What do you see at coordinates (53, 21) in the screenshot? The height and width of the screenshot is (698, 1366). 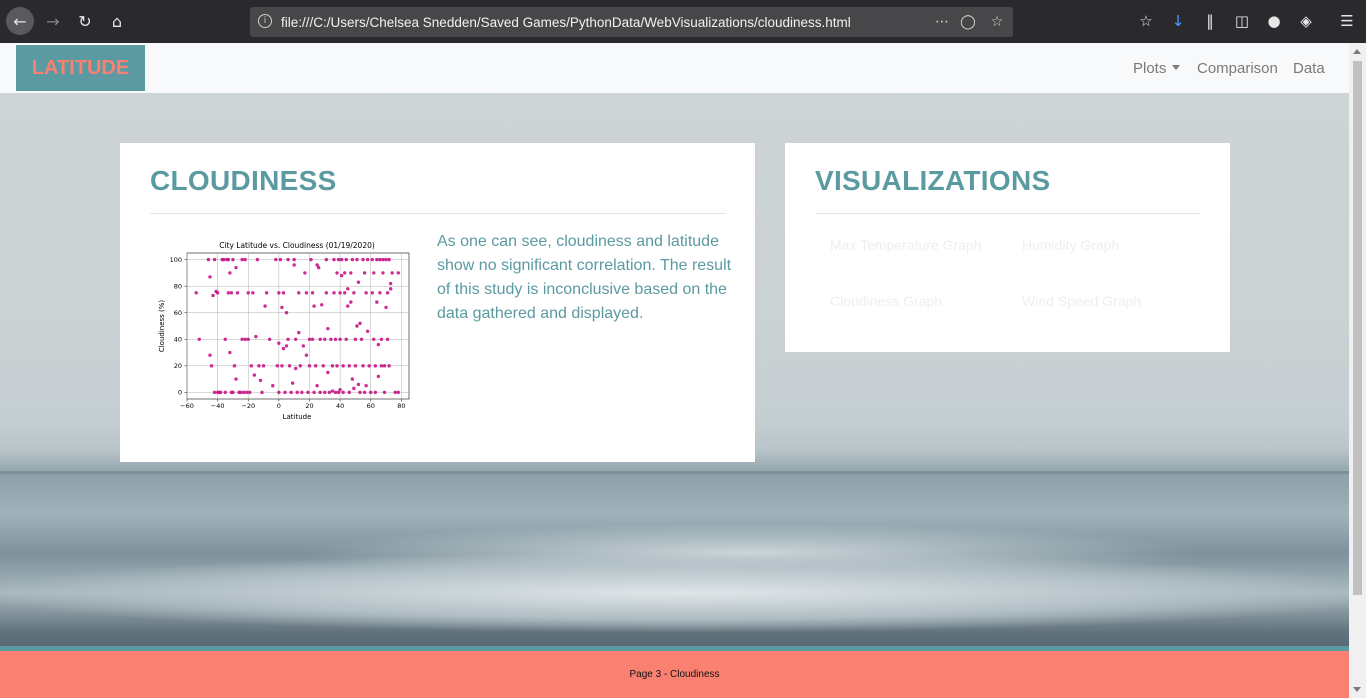 I see `forward-arrow-icon: →` at bounding box center [53, 21].